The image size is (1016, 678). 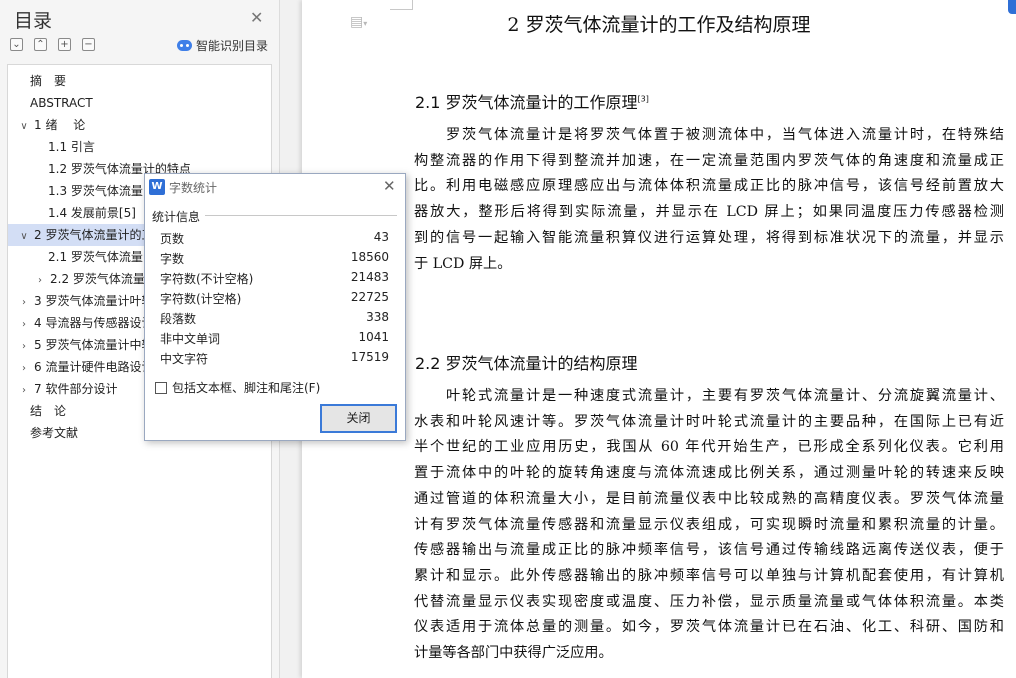 What do you see at coordinates (709, 550) in the screenshot?
I see `paragraph-line: 传感器输出与流量成正比的脉冲频率信号，该信号通过传输线路远离传送仪表，便于` at bounding box center [709, 550].